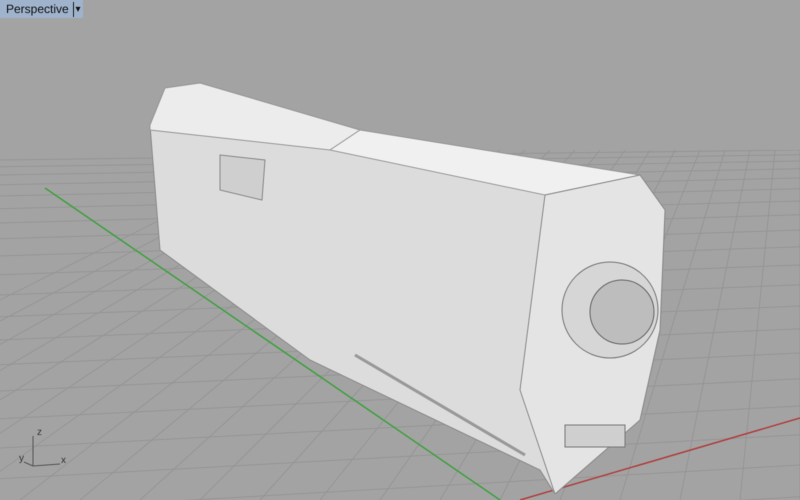  I want to click on z-axis-label: z, so click(39, 433).